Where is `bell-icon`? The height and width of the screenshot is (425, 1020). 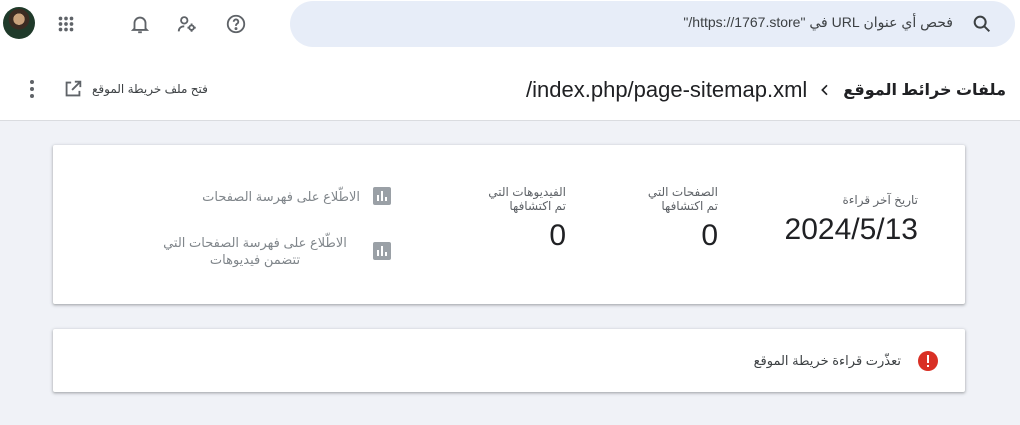 bell-icon is located at coordinates (140, 24).